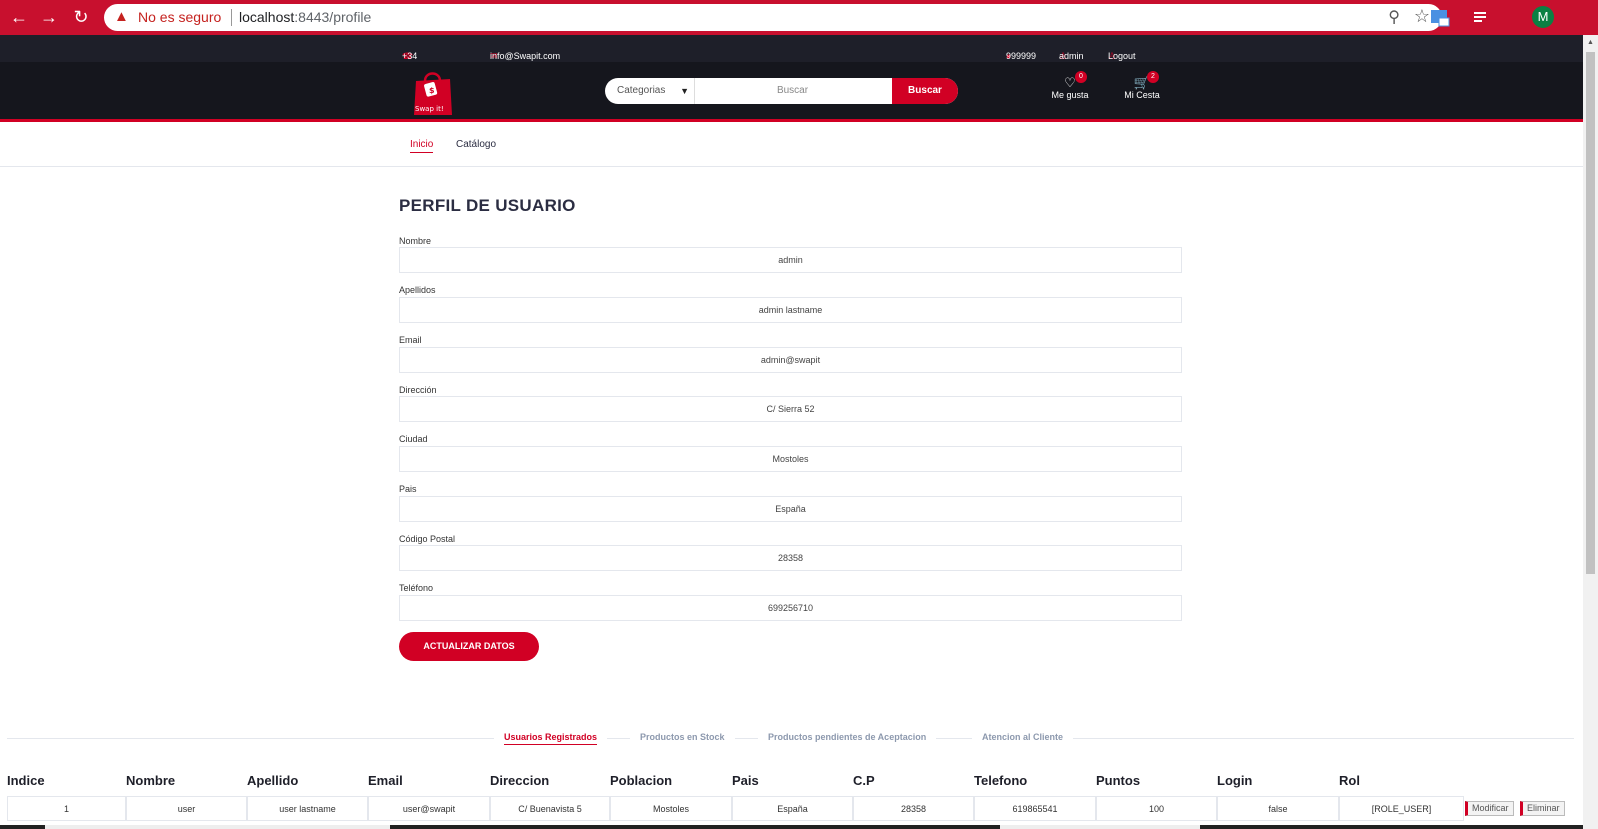 The image size is (1598, 829). What do you see at coordinates (418, 390) in the screenshot?
I see `direccion-label: Dirección` at bounding box center [418, 390].